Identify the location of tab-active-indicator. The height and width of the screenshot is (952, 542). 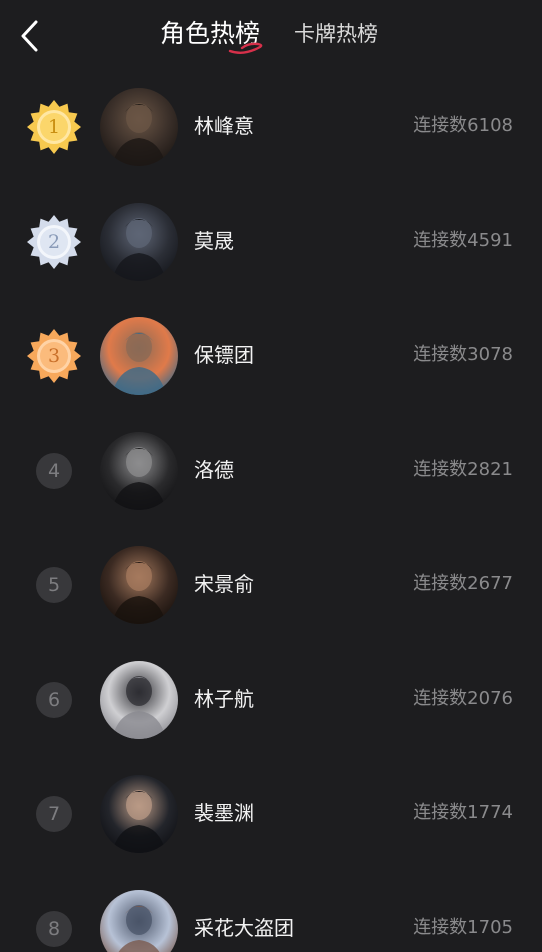
(245, 48).